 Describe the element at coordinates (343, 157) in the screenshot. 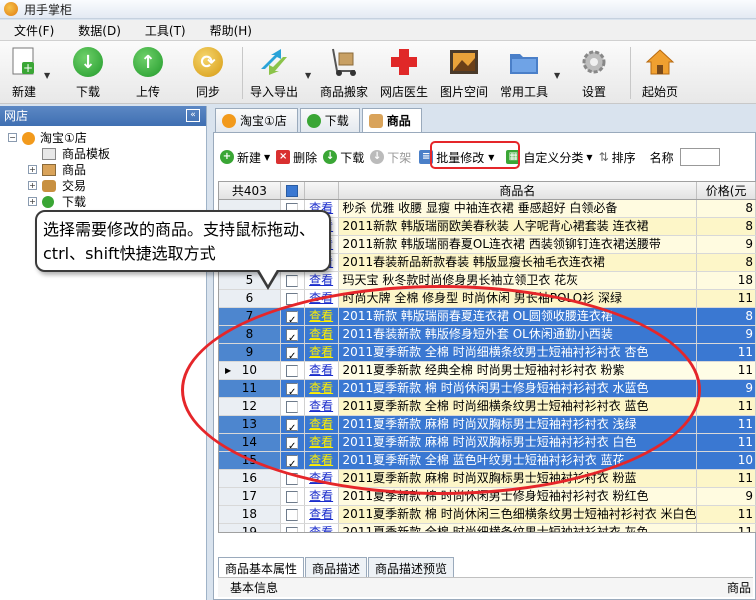

I see `download-goods-button: ↓ 下载` at that location.